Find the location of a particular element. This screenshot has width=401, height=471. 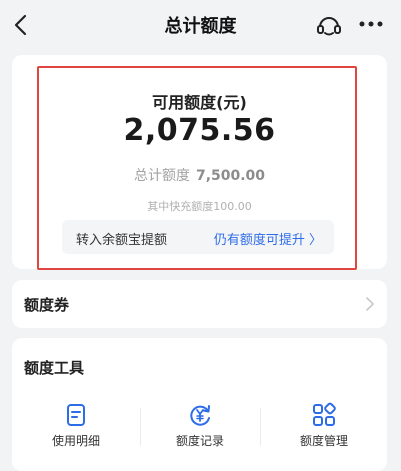

chevron-right-icon is located at coordinates (370, 304).